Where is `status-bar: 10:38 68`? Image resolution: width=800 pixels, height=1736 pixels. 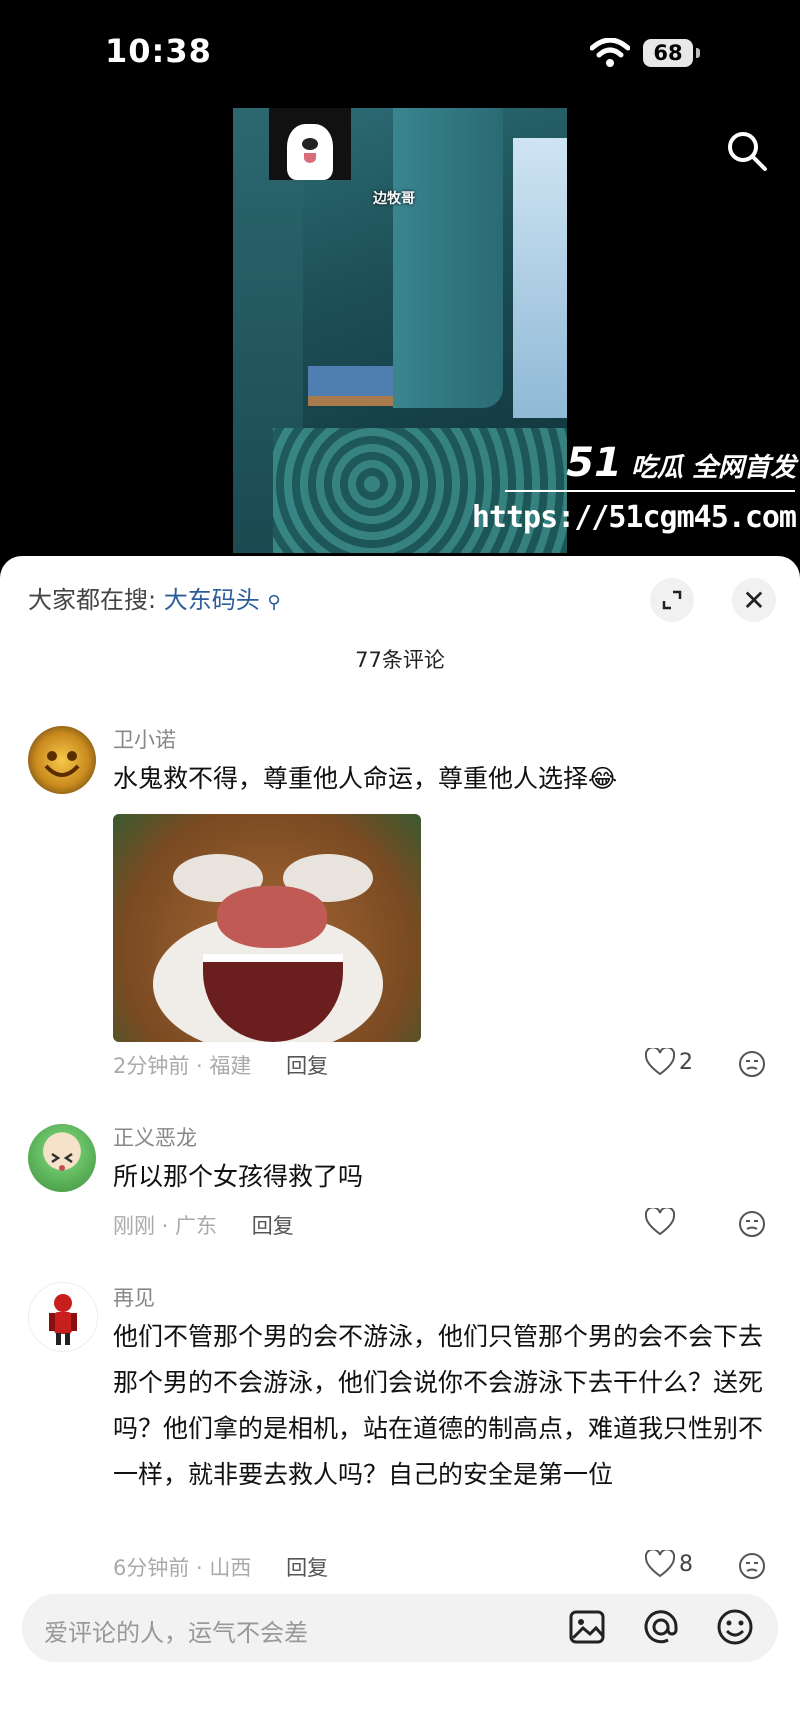
status-bar: 10:38 68 is located at coordinates (400, 55).